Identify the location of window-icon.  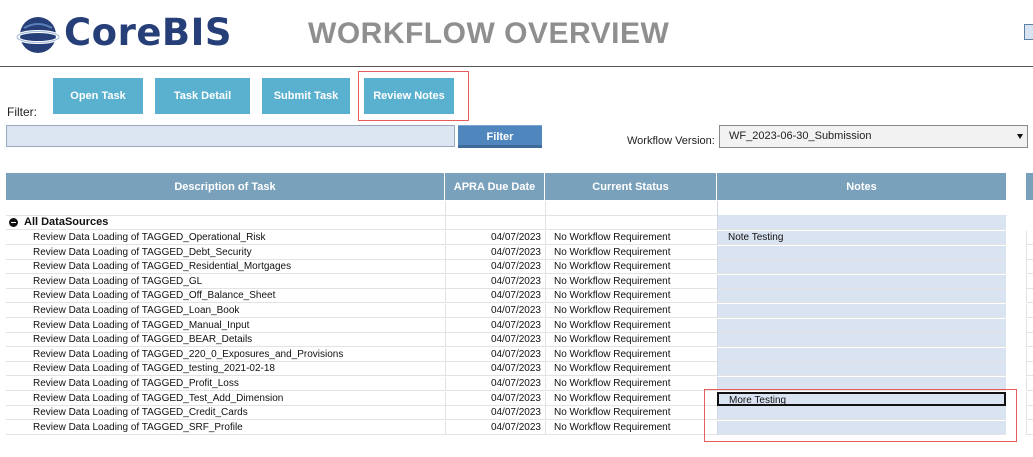
(1028, 32).